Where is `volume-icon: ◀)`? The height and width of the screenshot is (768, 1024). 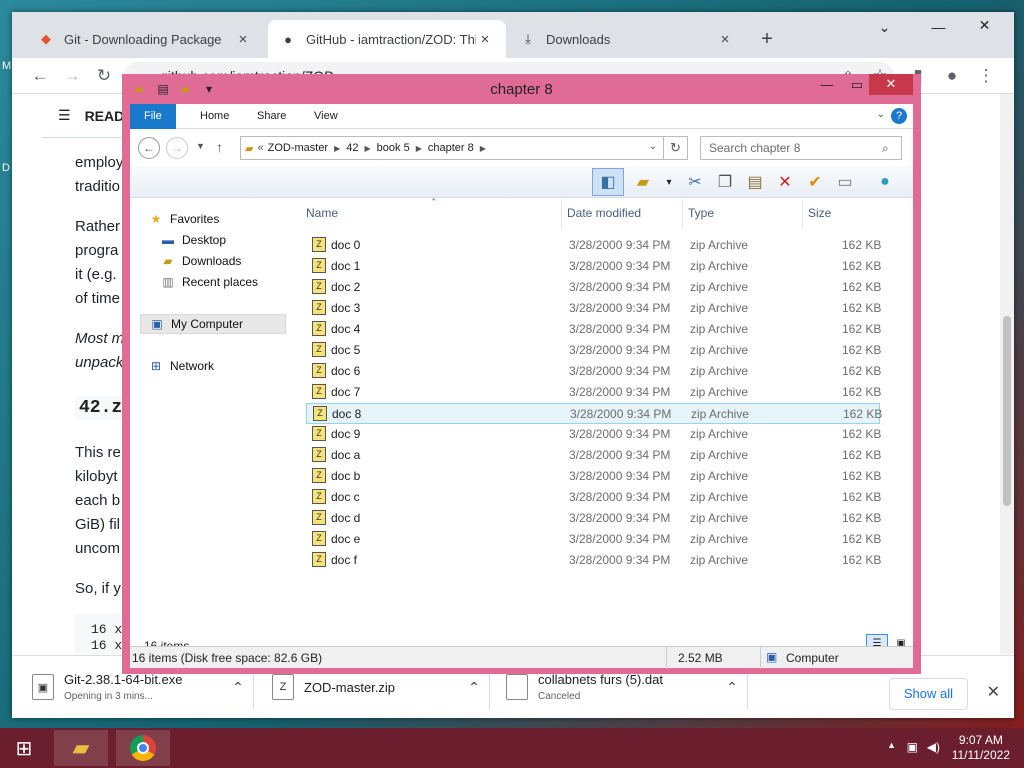
volume-icon: ◀) is located at coordinates (933, 747).